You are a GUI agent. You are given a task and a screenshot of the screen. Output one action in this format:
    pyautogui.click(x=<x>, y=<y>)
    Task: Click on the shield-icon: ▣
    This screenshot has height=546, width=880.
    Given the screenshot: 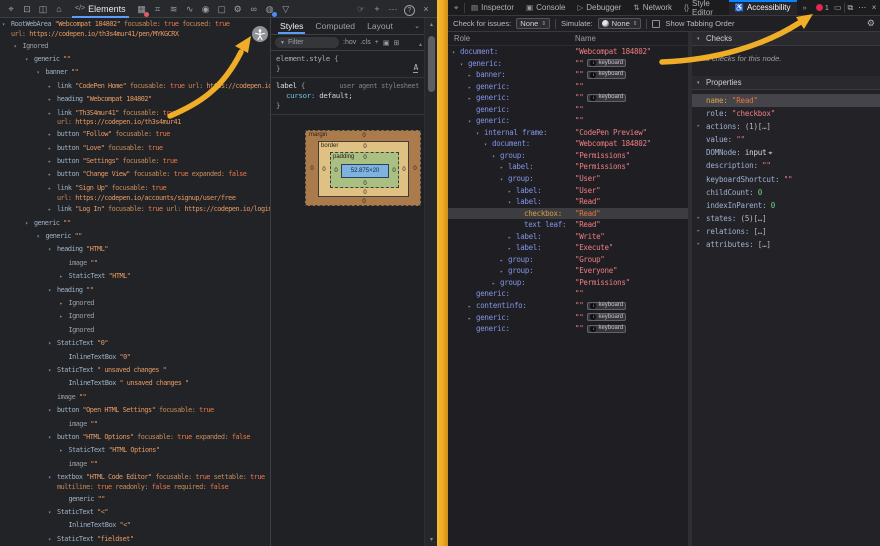 What is the action you would take?
    pyautogui.click(x=386, y=43)
    